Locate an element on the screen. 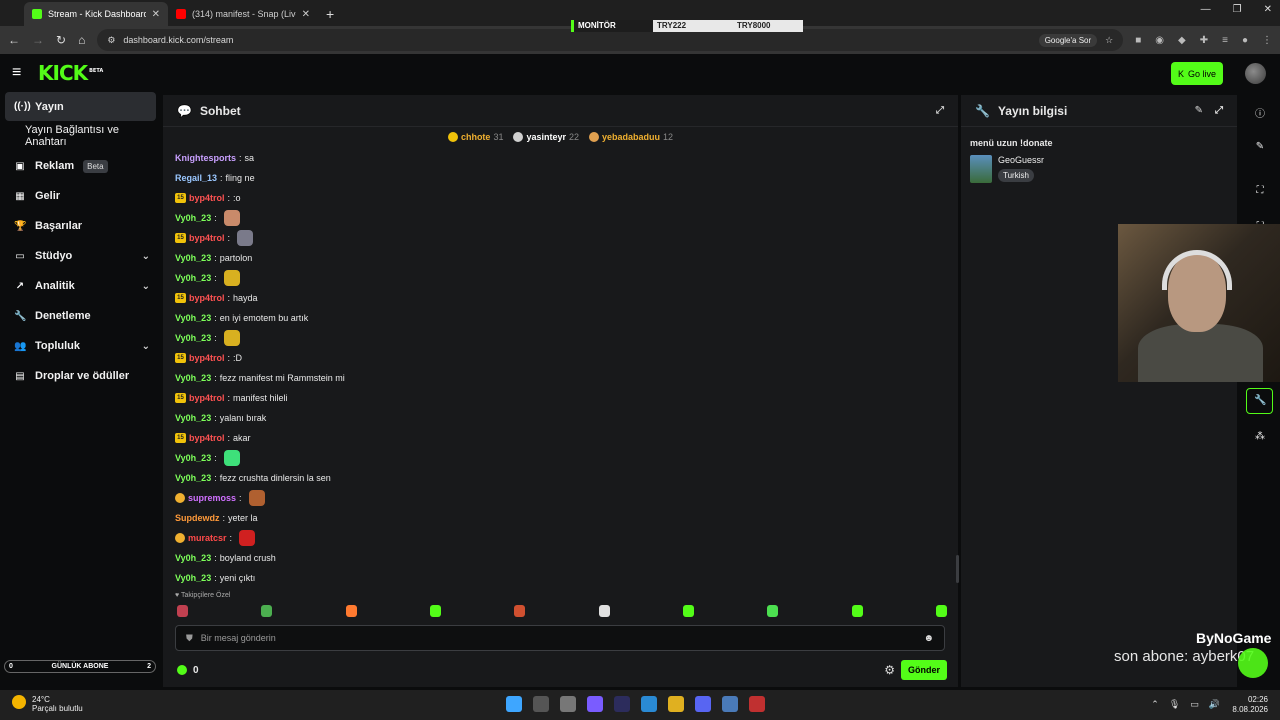  close-window-icon: ✕ is located at coordinates (1268, 9).